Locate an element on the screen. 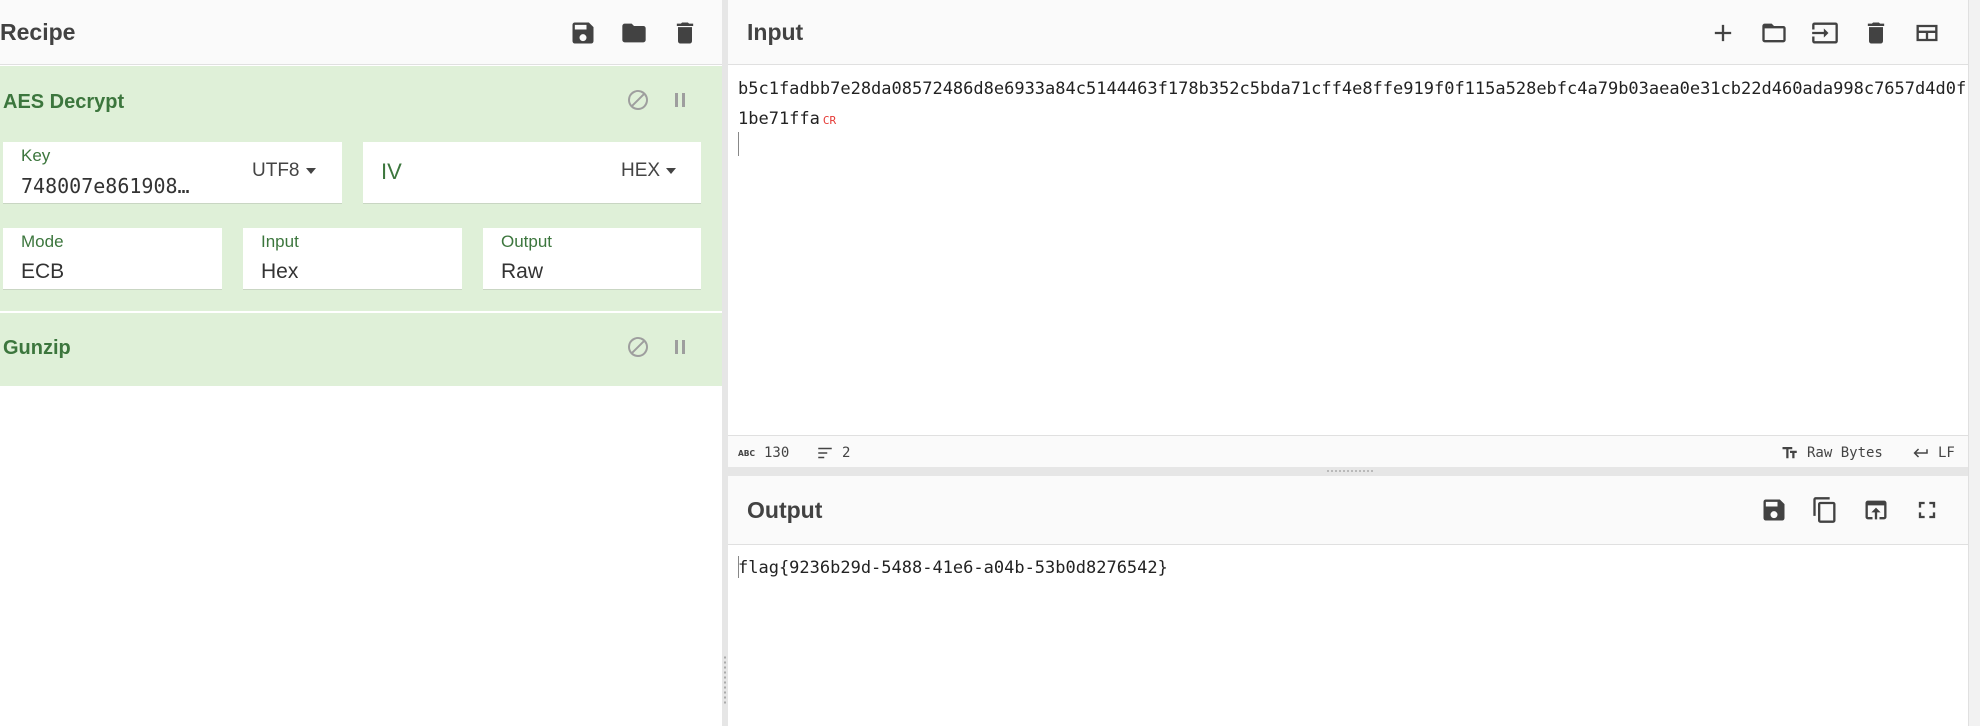  layout-icon is located at coordinates (1927, 33).